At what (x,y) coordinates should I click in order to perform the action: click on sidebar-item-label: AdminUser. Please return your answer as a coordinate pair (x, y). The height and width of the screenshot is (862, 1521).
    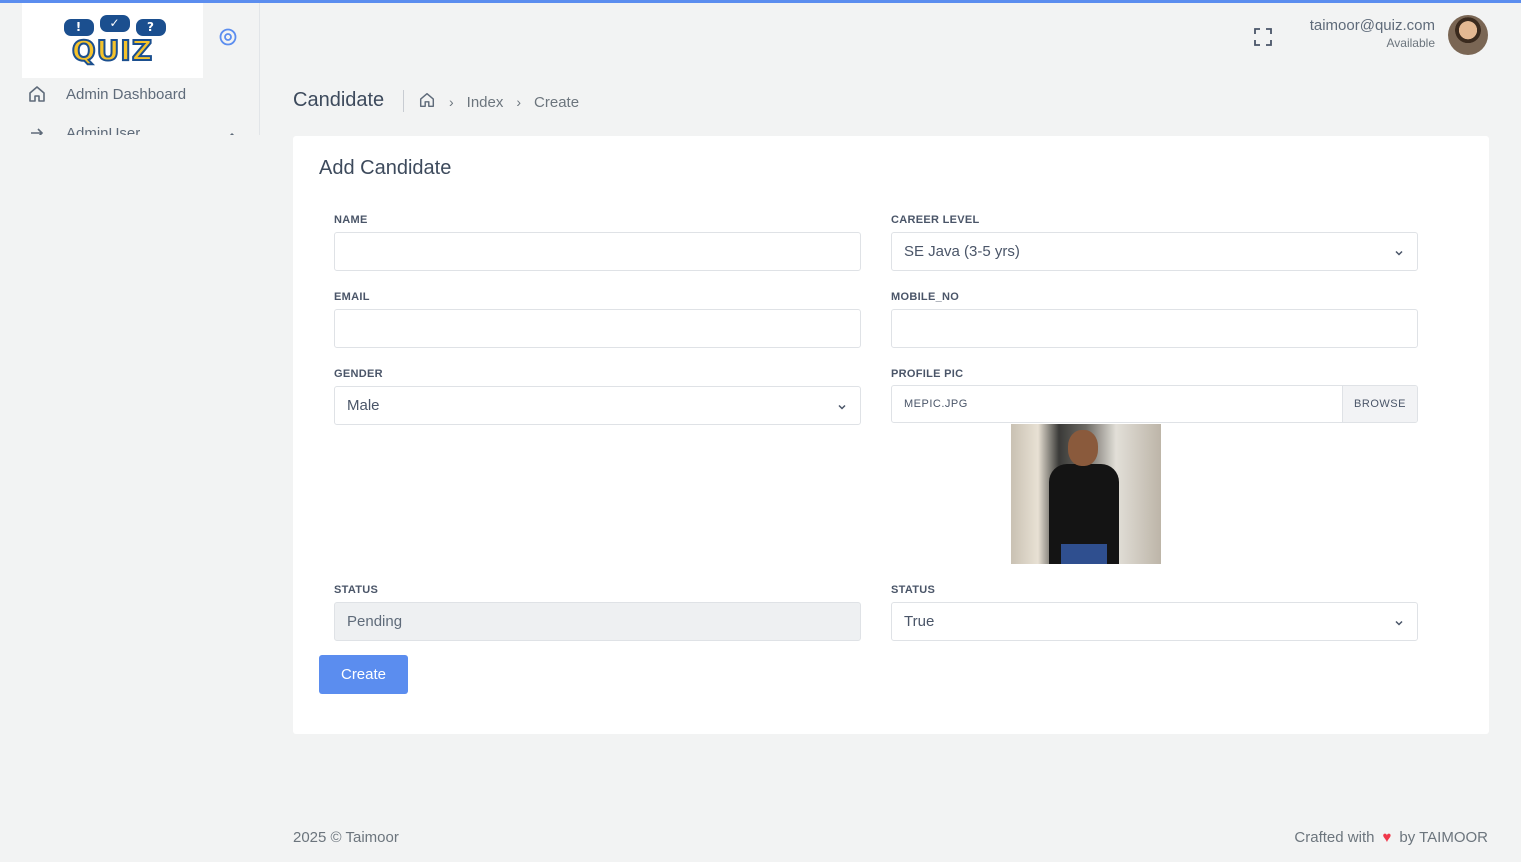
    Looking at the image, I should click on (103, 130).